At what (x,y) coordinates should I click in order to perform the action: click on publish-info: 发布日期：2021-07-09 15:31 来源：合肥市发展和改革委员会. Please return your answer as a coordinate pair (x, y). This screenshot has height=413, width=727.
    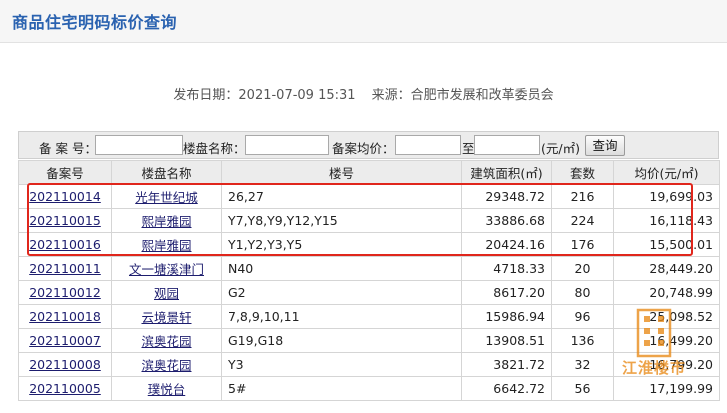
    Looking at the image, I should click on (363, 93).